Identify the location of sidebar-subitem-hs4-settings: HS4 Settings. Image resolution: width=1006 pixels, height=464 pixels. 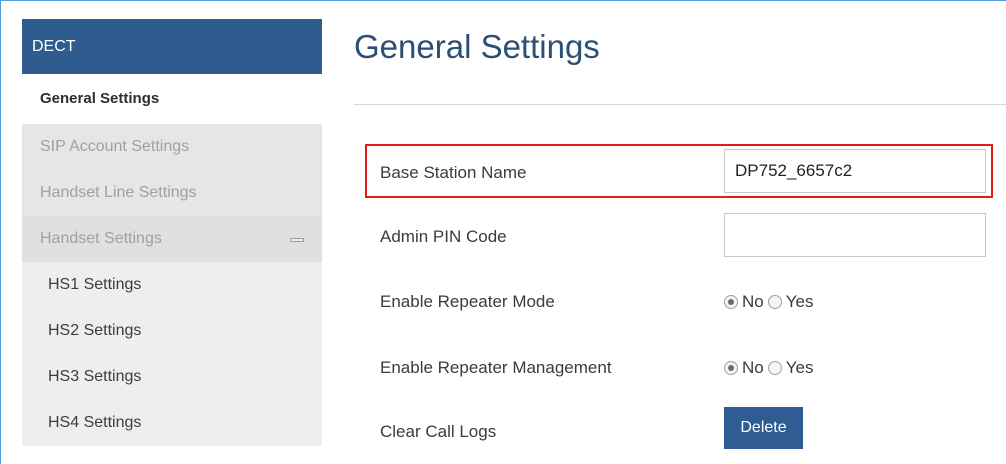
(172, 423).